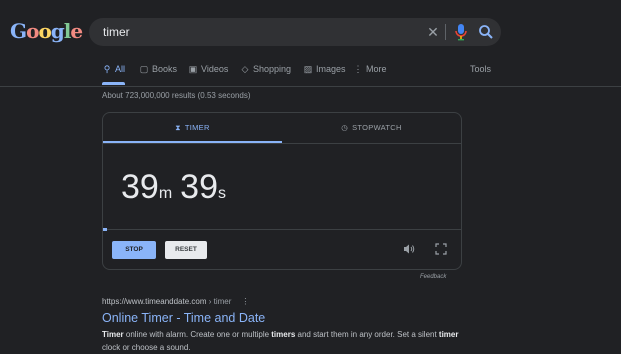 The height and width of the screenshot is (354, 621). What do you see at coordinates (480, 69) in the screenshot?
I see `tools-button: Tools` at bounding box center [480, 69].